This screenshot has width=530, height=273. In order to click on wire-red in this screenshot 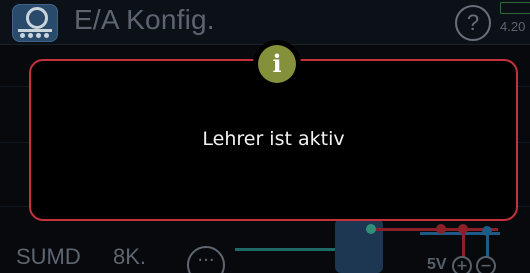, I will do `click(434, 229)`.